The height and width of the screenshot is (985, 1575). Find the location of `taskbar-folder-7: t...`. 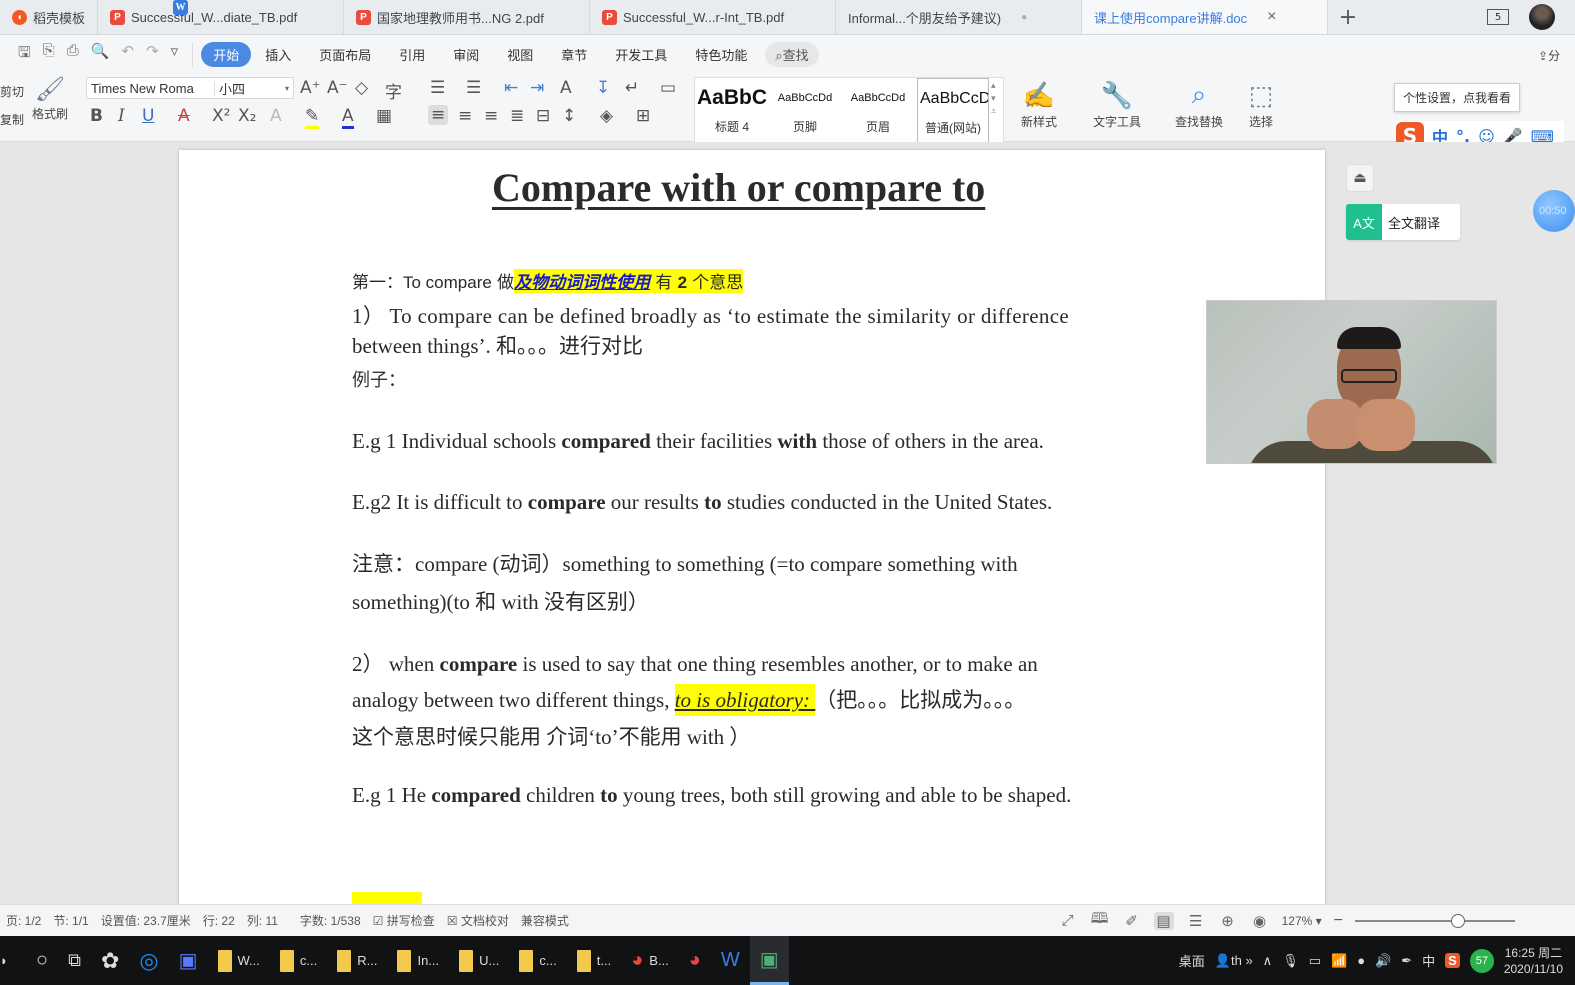

taskbar-folder-7: t... is located at coordinates (594, 960).